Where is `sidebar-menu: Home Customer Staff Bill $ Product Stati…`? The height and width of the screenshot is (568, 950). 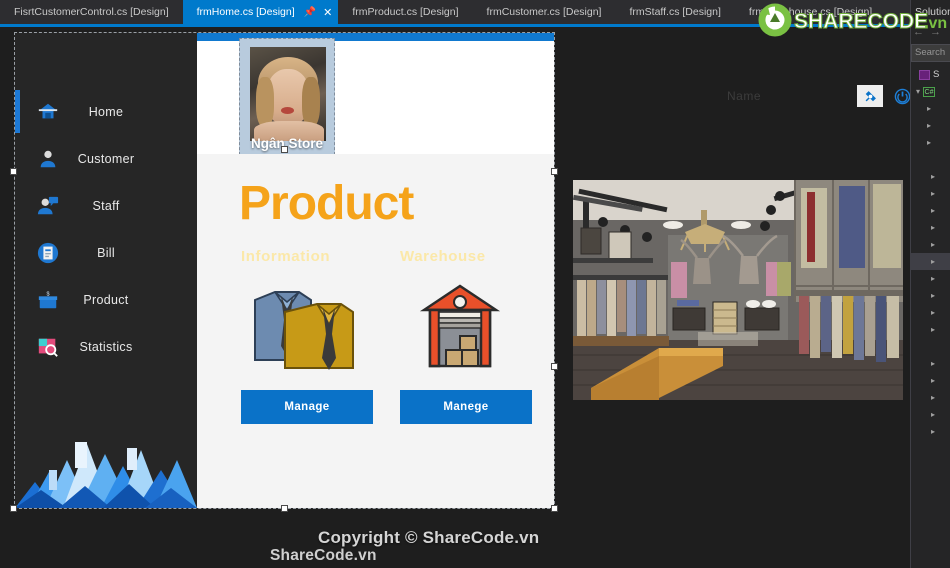 sidebar-menu: Home Customer Staff Bill $ Product Stati… is located at coordinates (106, 229).